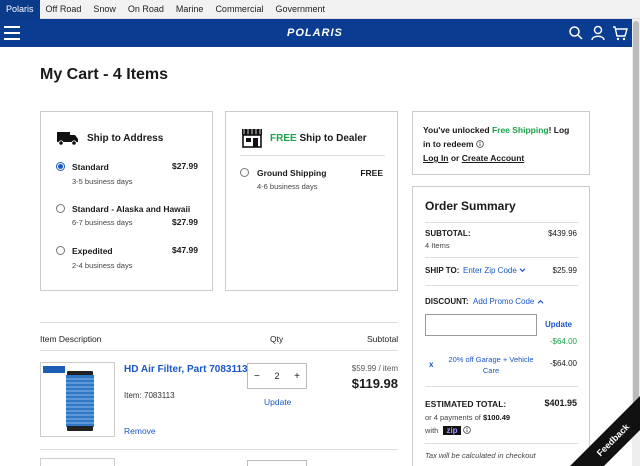  What do you see at coordinates (277, 402) in the screenshot?
I see `qty-update-link: Update` at bounding box center [277, 402].